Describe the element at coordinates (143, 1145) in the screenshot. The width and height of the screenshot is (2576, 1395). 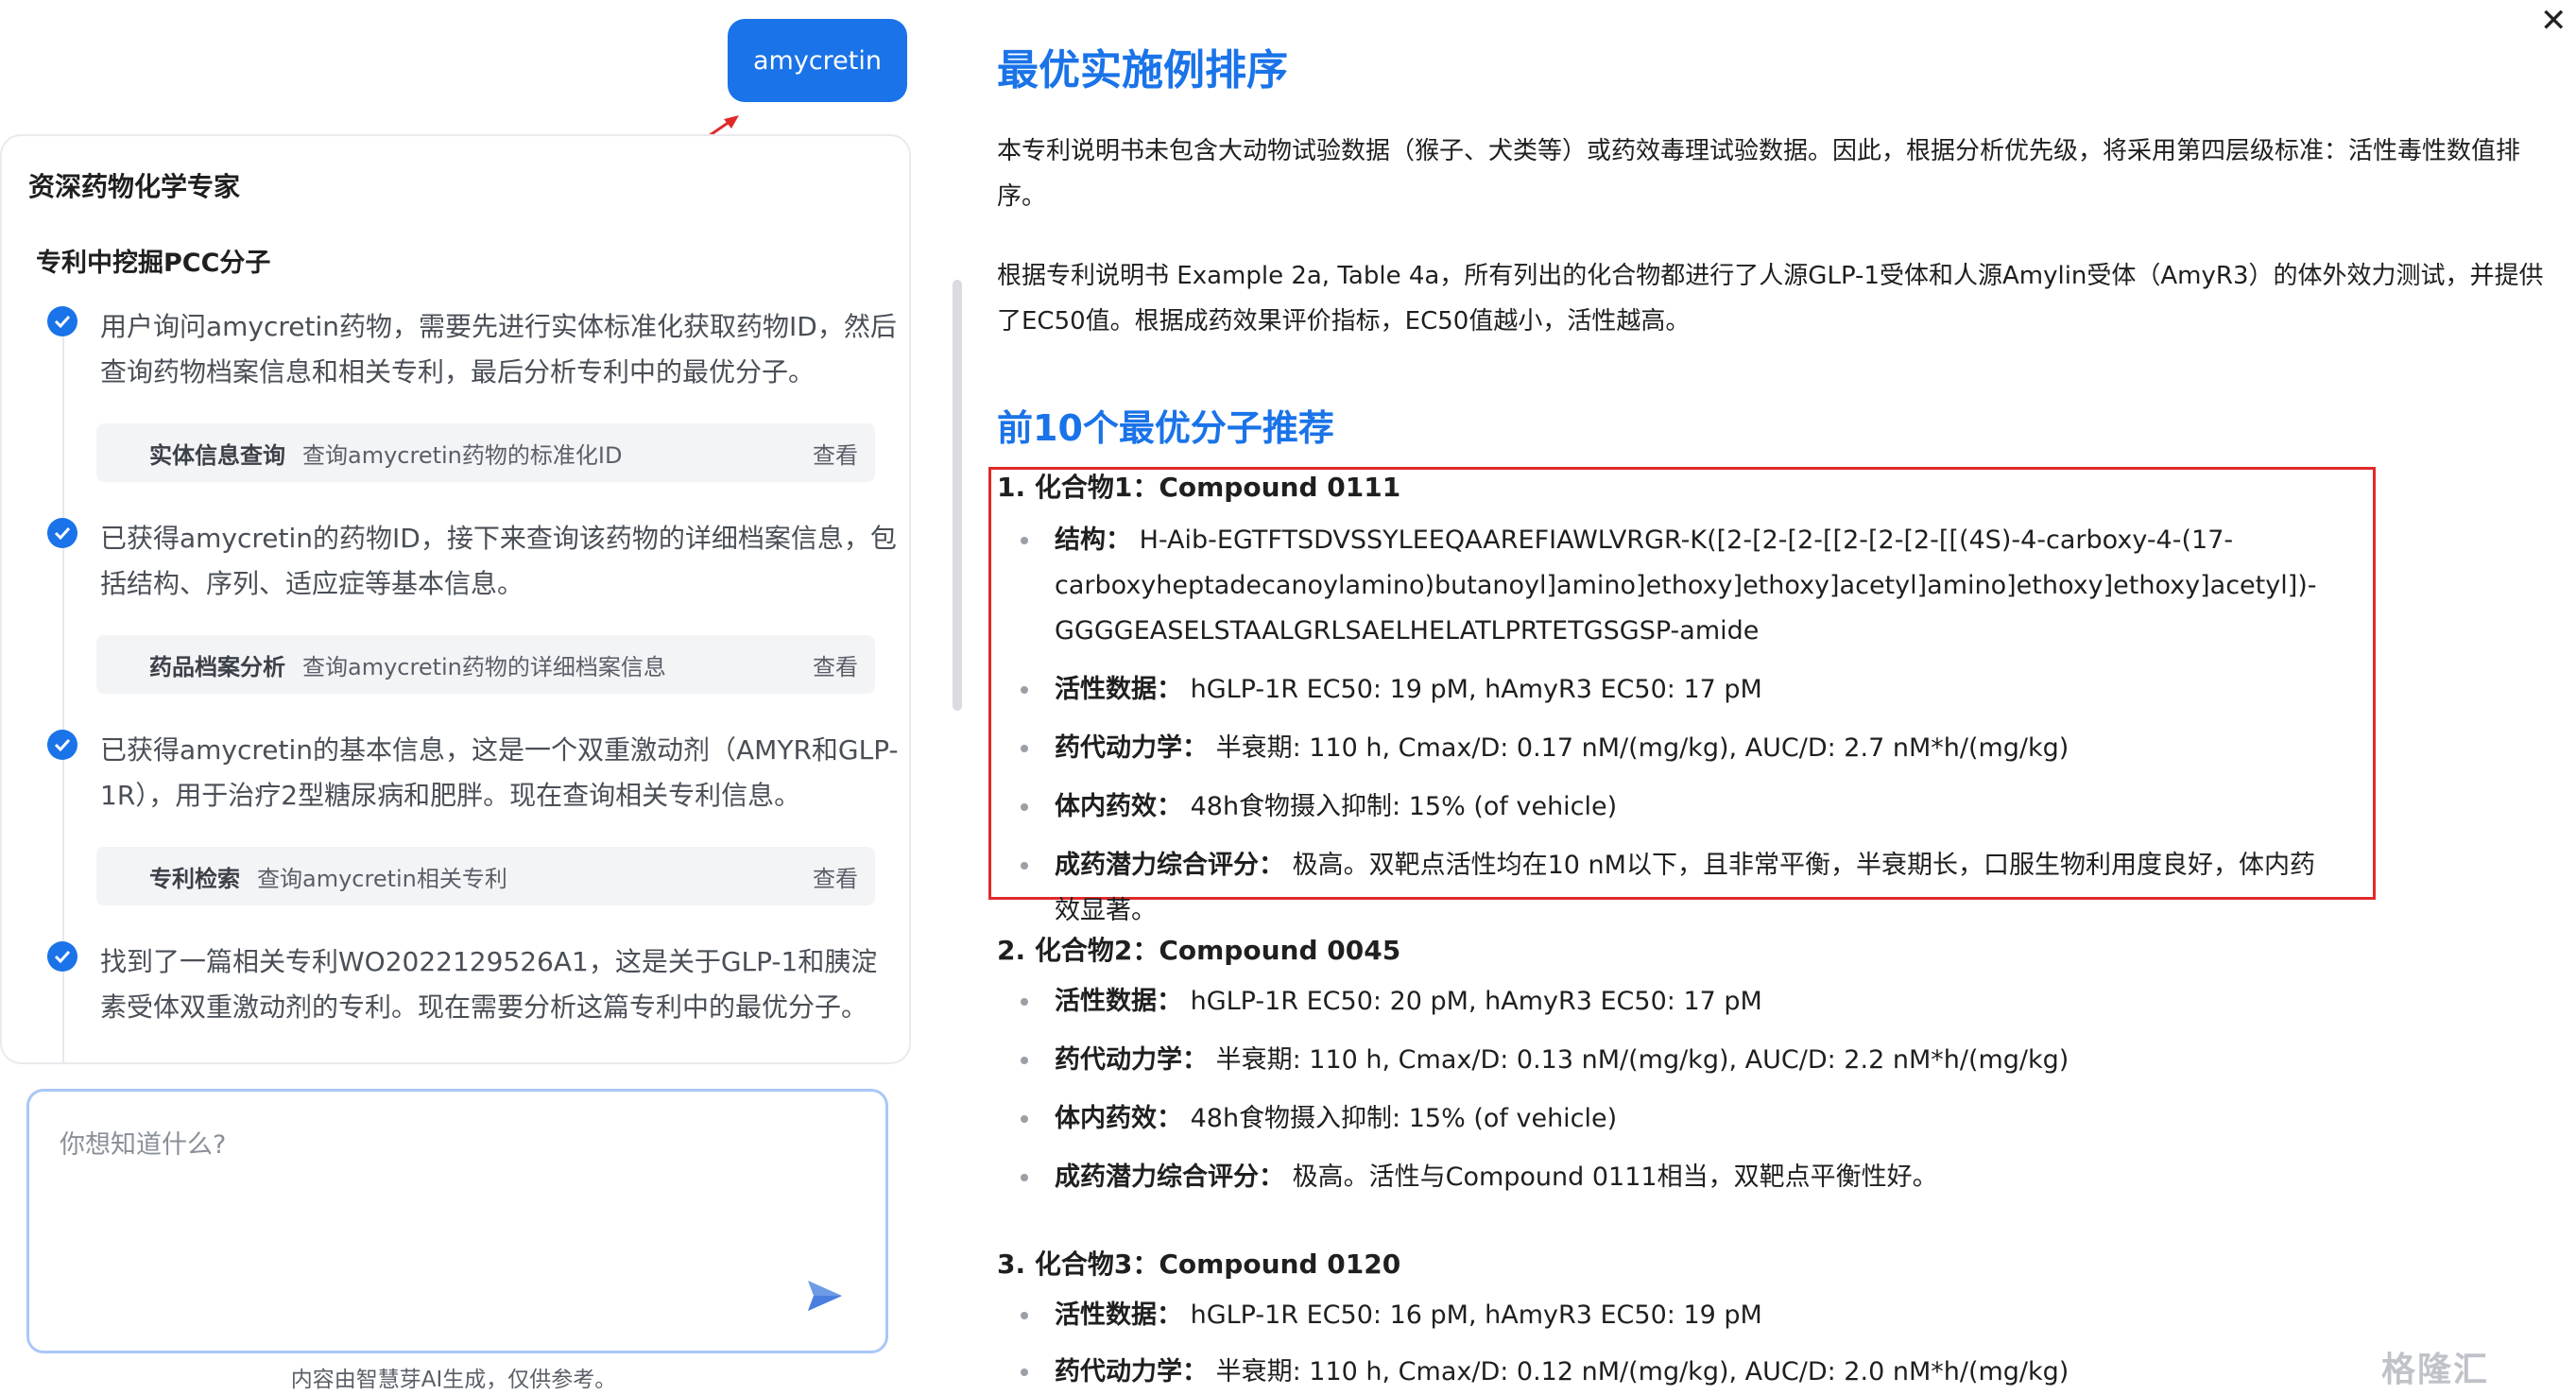
I see `input-placeholder: 你想知道什么?` at that location.